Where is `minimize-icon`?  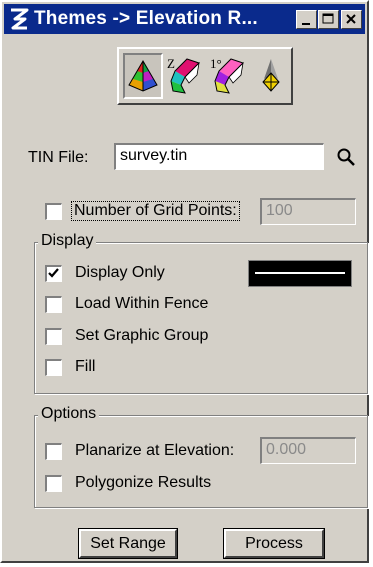 minimize-icon is located at coordinates (306, 24).